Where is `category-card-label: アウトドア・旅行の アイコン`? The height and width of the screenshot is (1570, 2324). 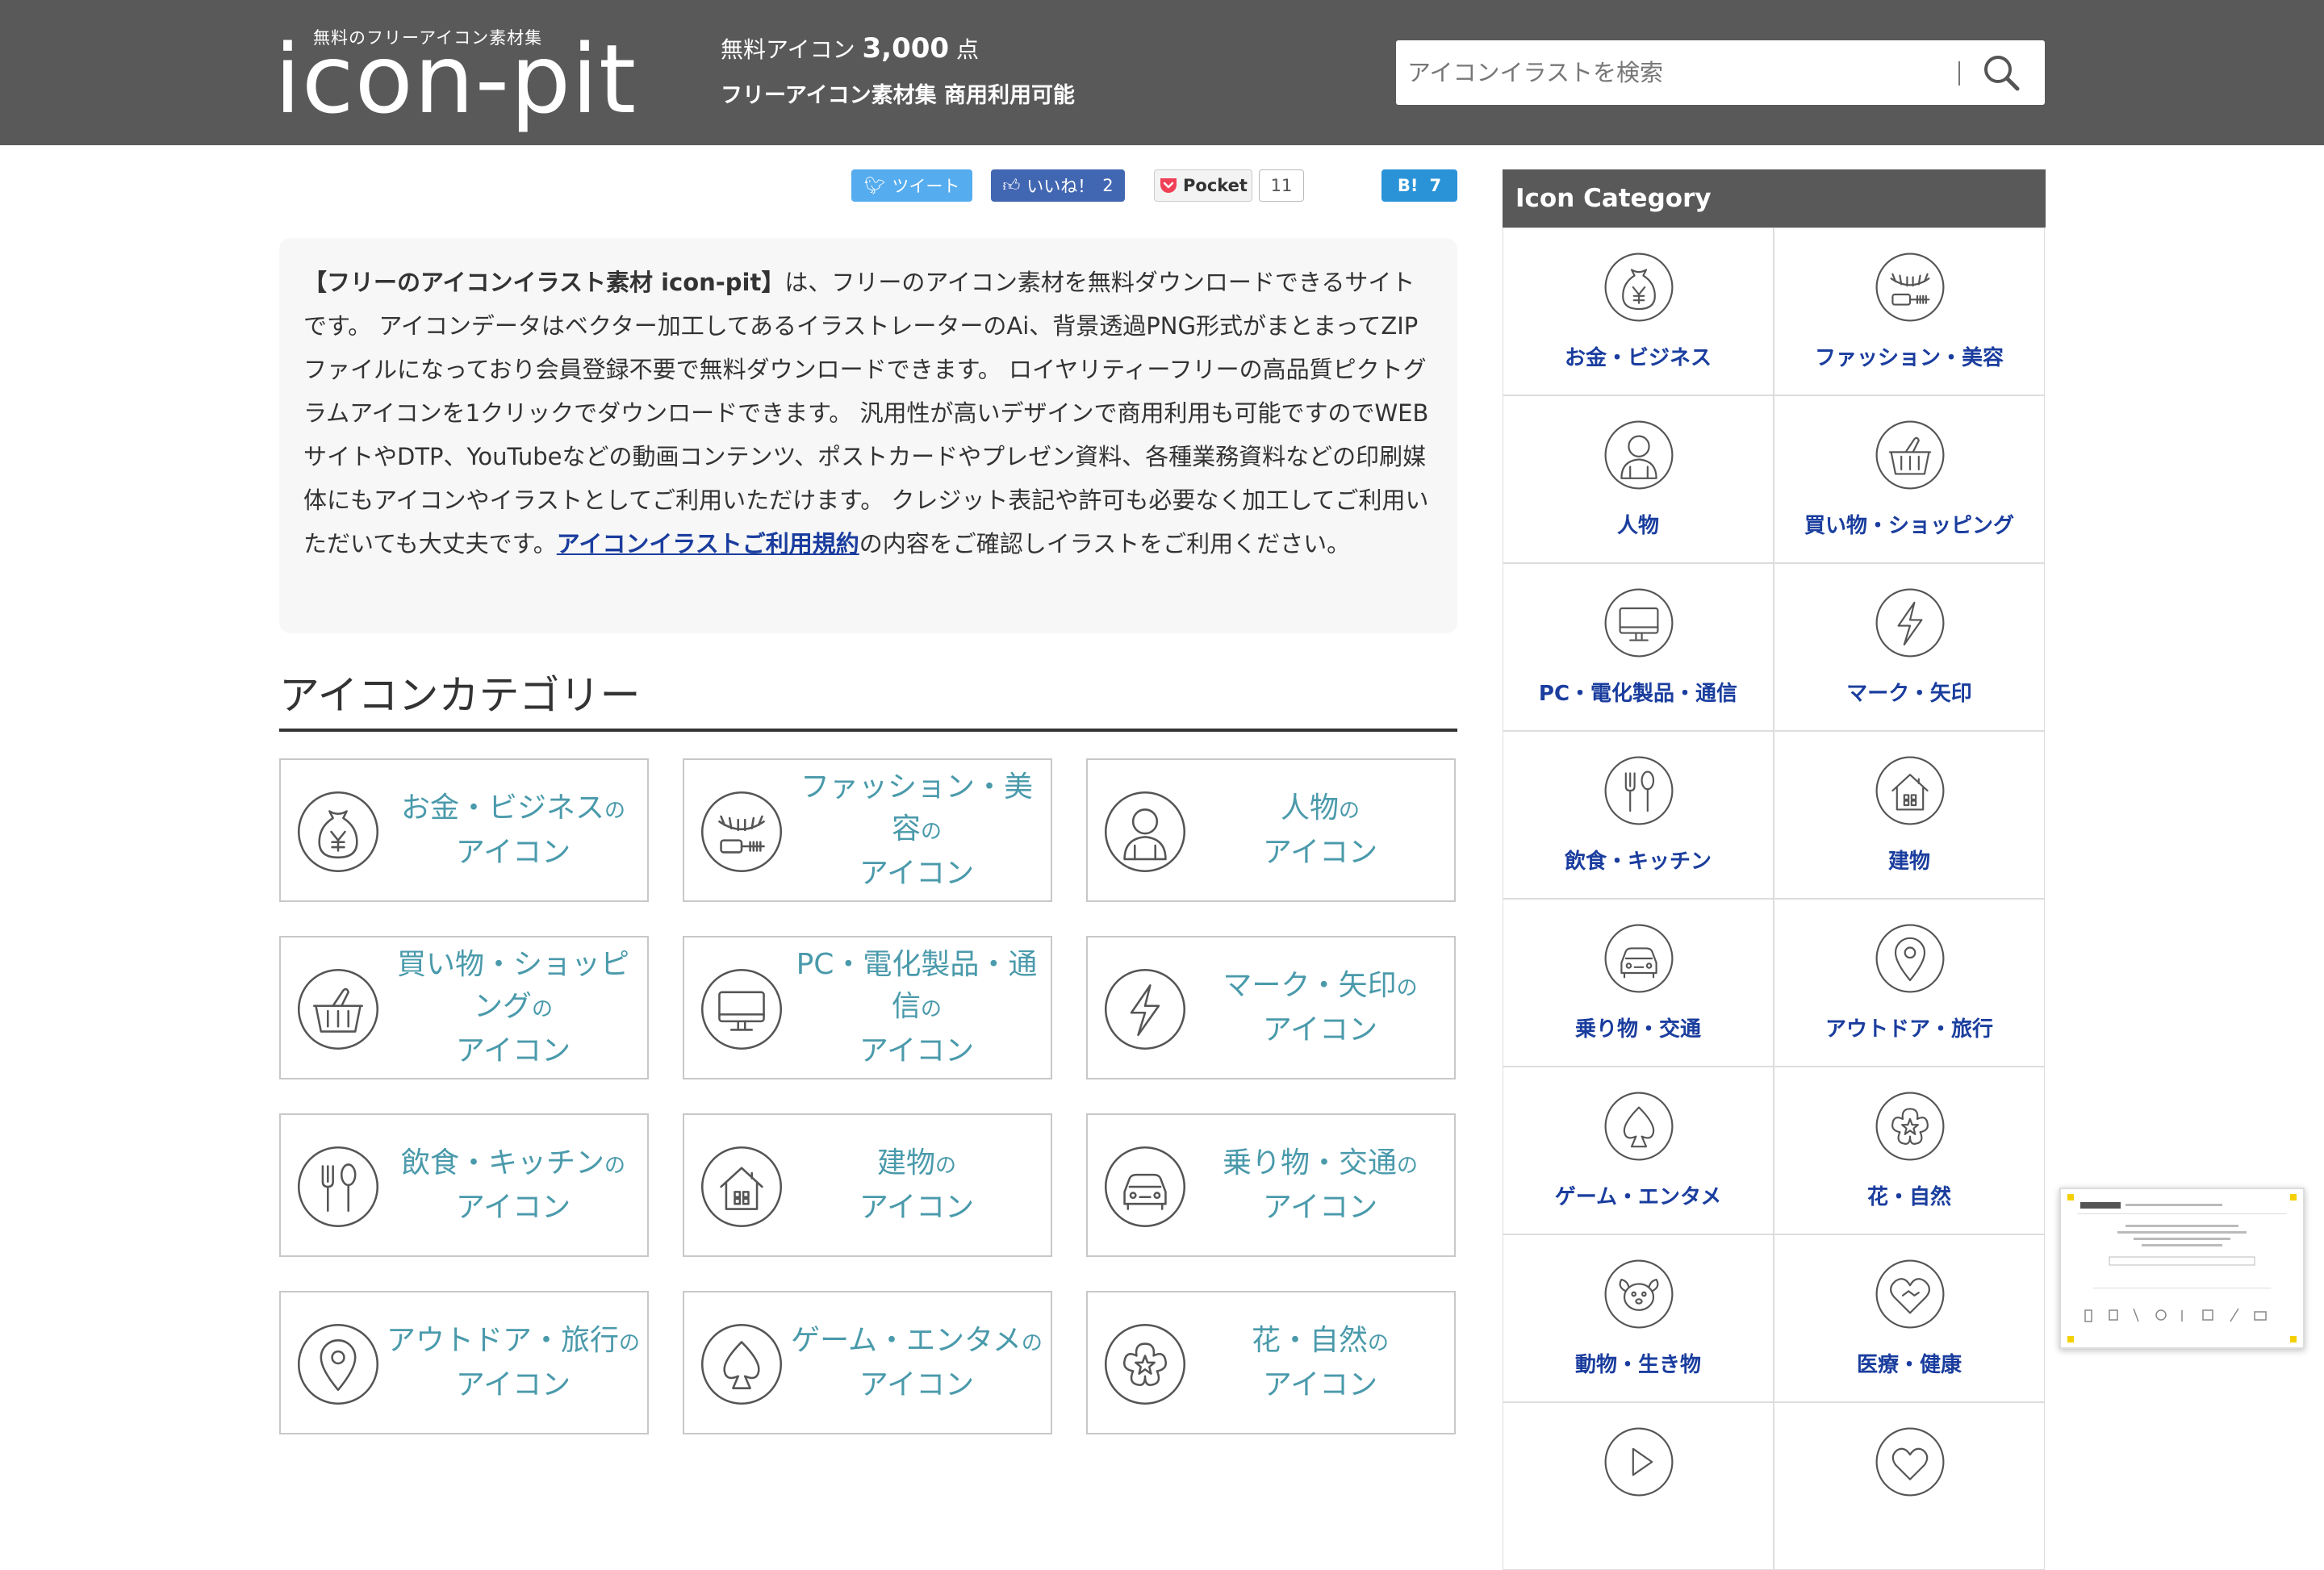
category-card-label: アウトドア・旅行の アイコン is located at coordinates (513, 1362).